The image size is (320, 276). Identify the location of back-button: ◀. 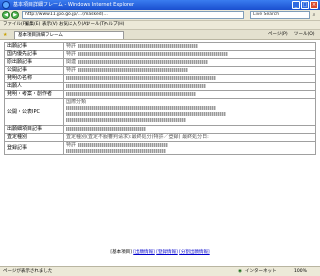
(6, 15).